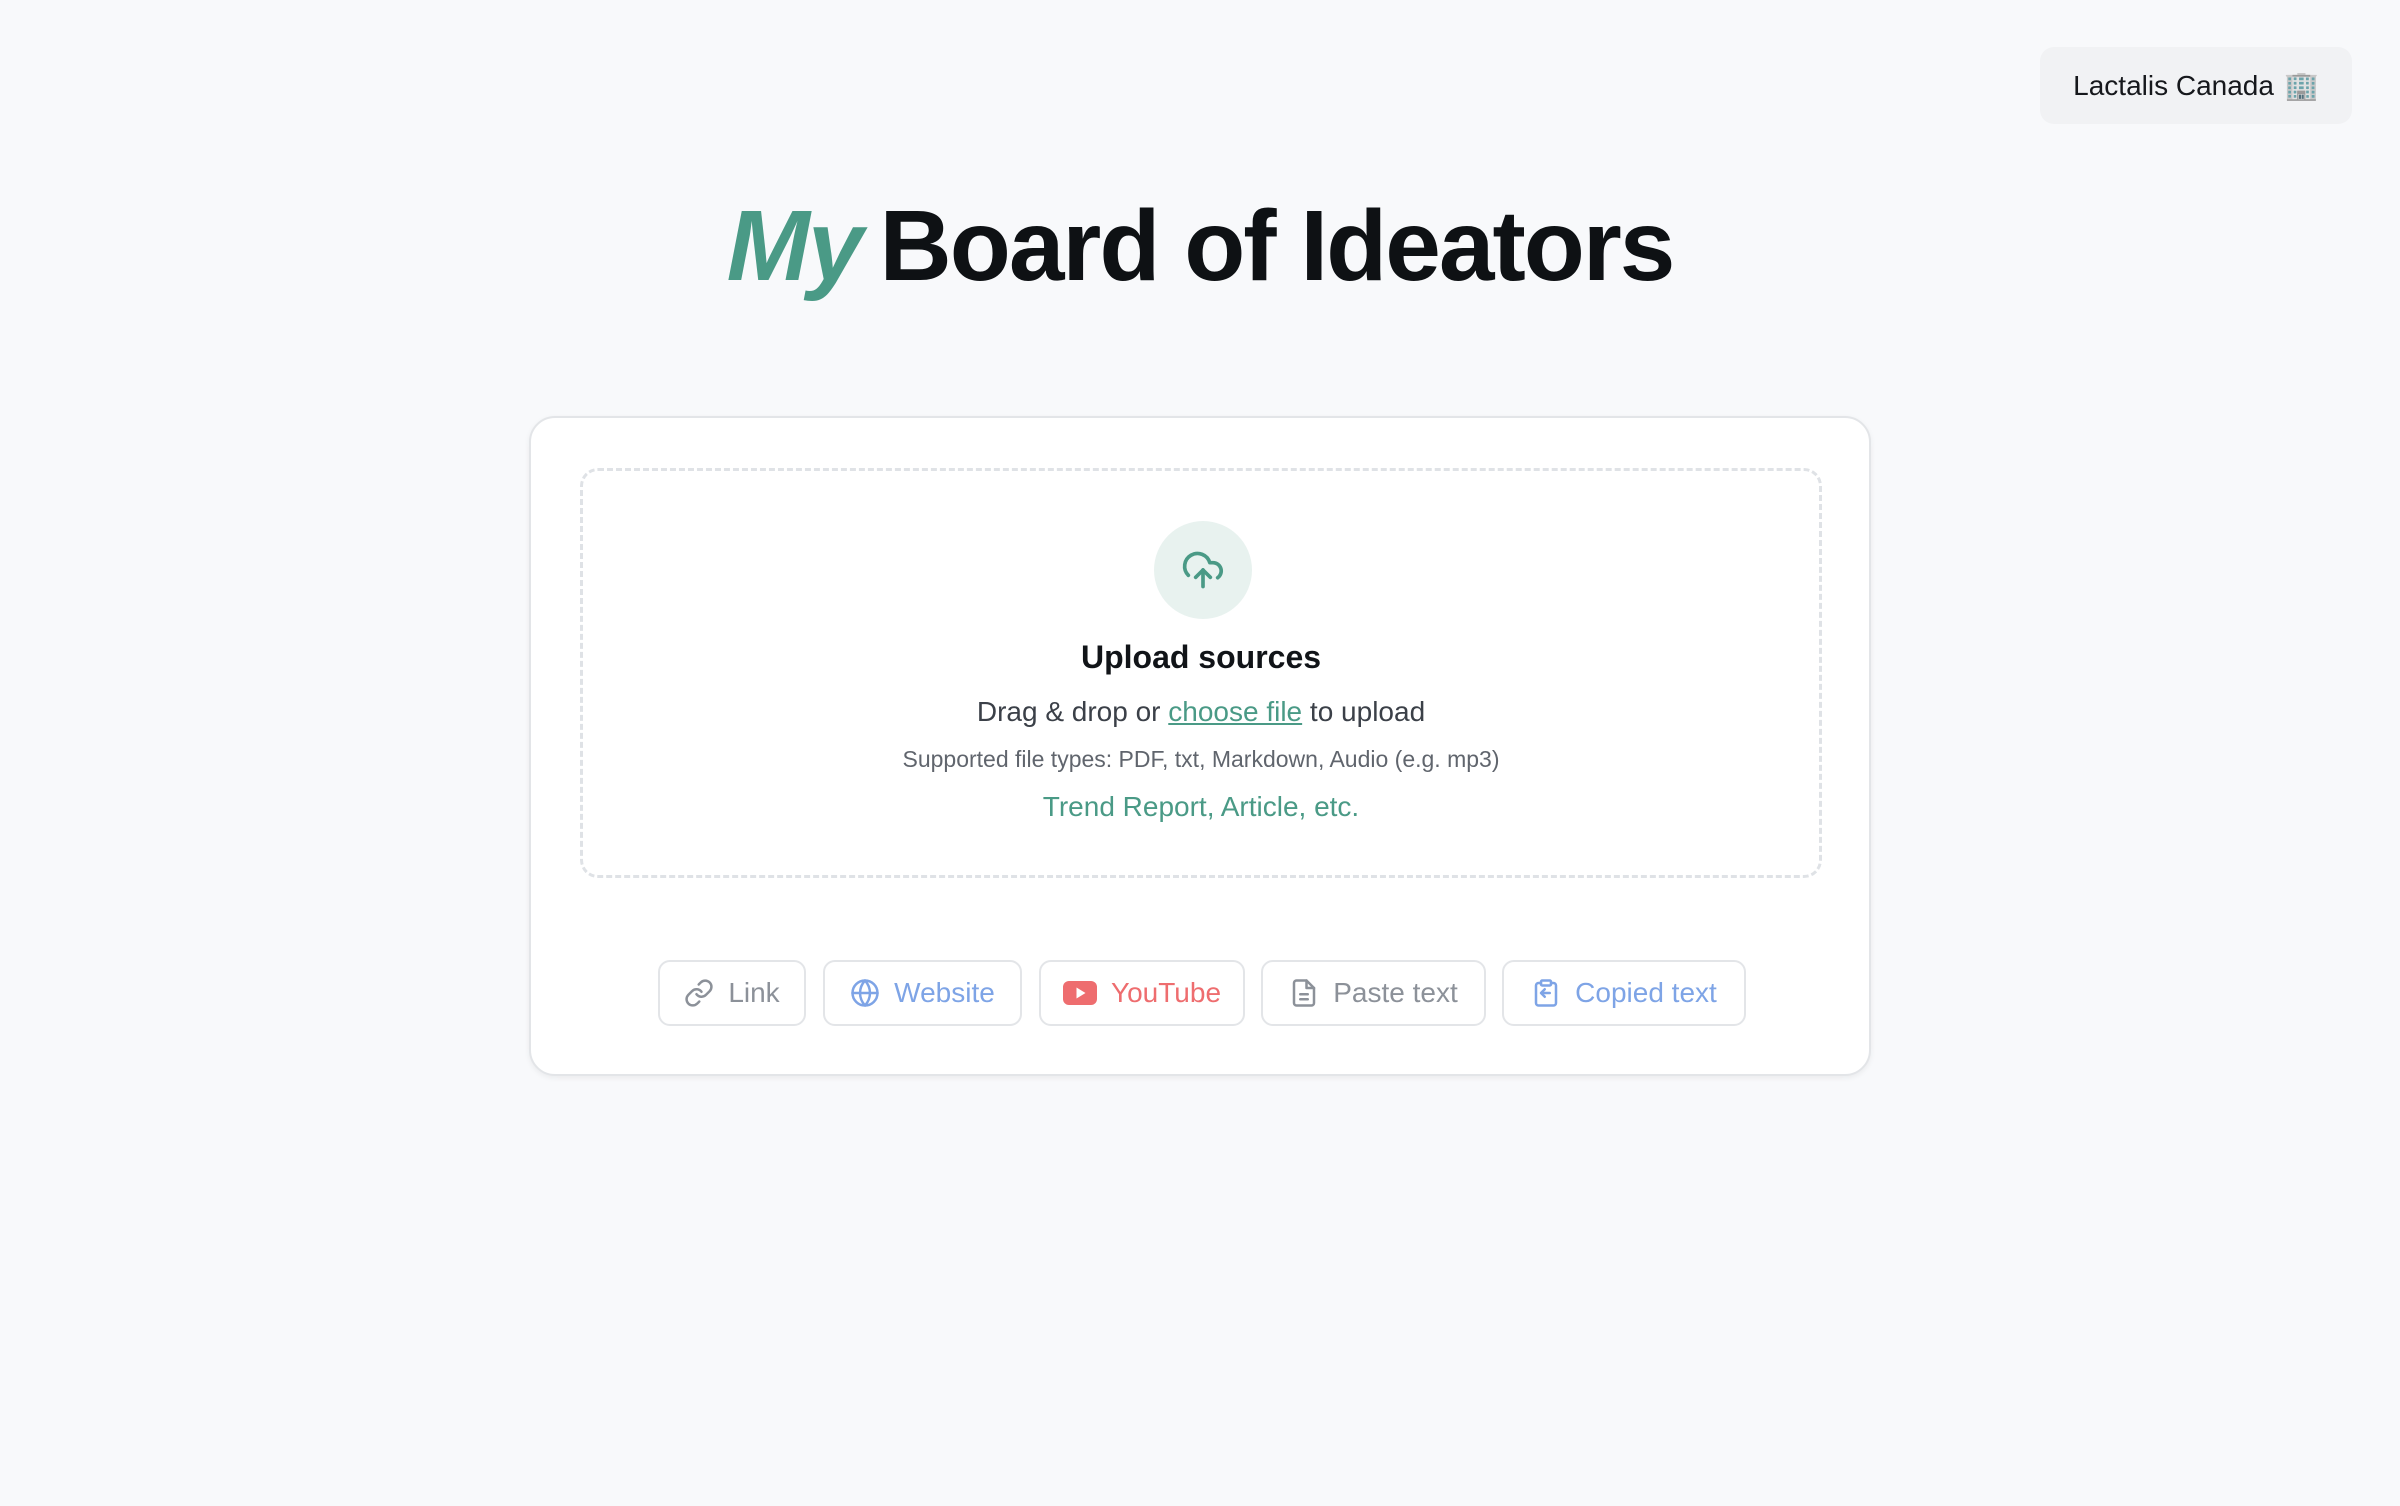 The image size is (2400, 1506). What do you see at coordinates (1203, 570) in the screenshot?
I see `cloud-upload-icon` at bounding box center [1203, 570].